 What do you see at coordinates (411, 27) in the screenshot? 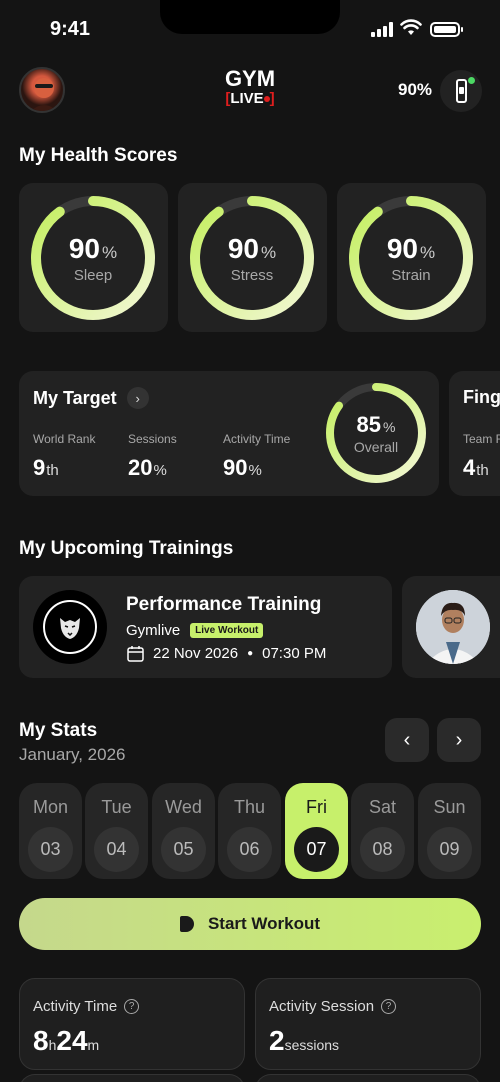
I see `wifi-icon` at bounding box center [411, 27].